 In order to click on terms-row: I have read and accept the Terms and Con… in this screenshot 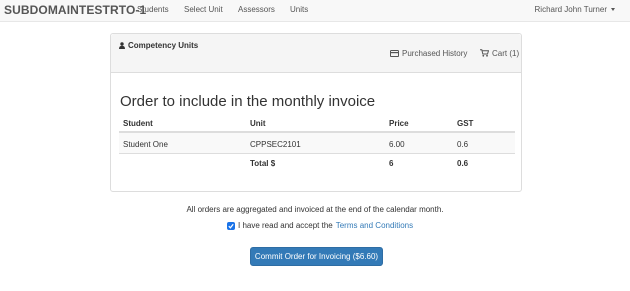, I will do `click(320, 225)`.